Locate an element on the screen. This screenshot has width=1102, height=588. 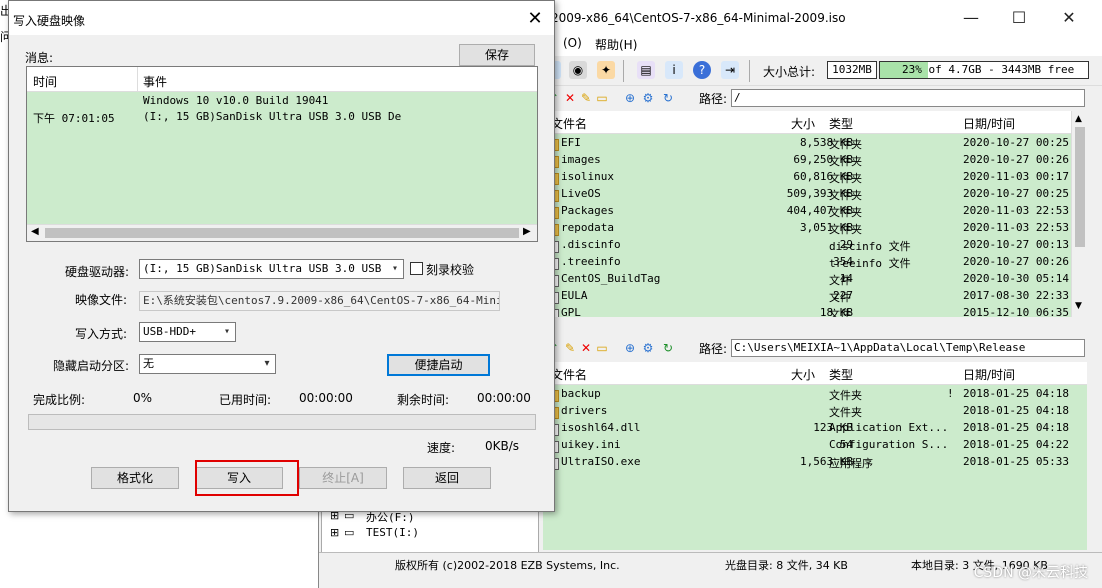
file-date: 2015-12-10 06:35 is located at coordinates (1016, 311).